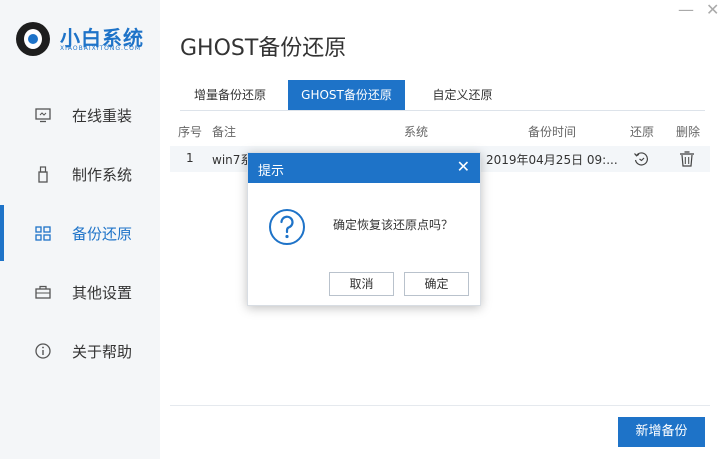 The image size is (725, 459). What do you see at coordinates (641, 159) in the screenshot?
I see `restore-icon` at bounding box center [641, 159].